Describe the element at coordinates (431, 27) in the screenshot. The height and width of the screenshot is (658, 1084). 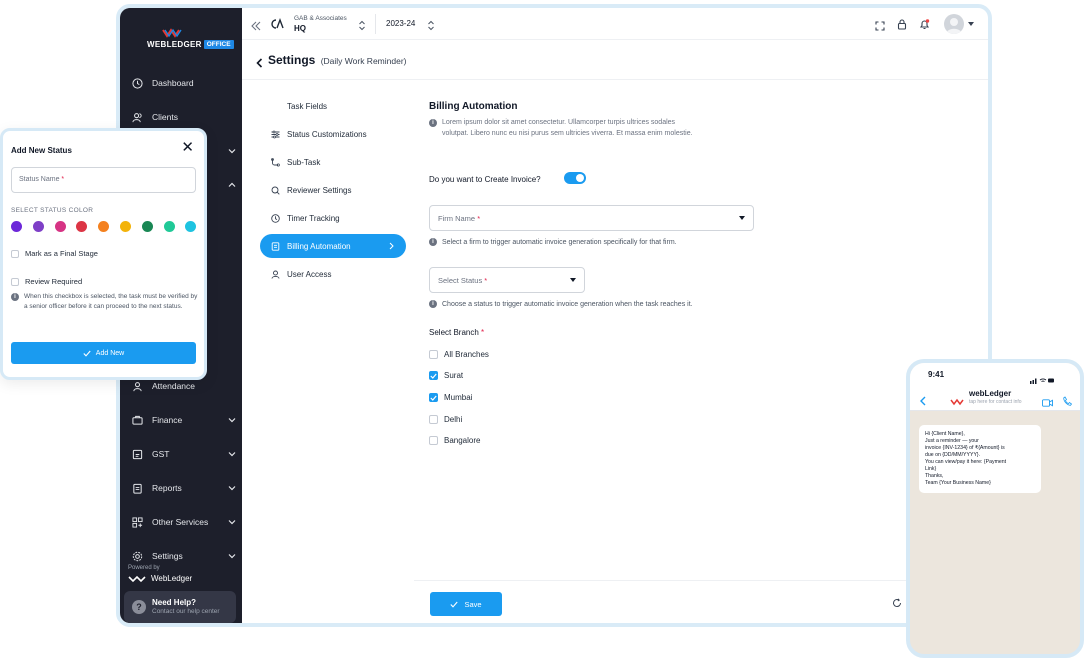
I see `year-switch-icon` at that location.